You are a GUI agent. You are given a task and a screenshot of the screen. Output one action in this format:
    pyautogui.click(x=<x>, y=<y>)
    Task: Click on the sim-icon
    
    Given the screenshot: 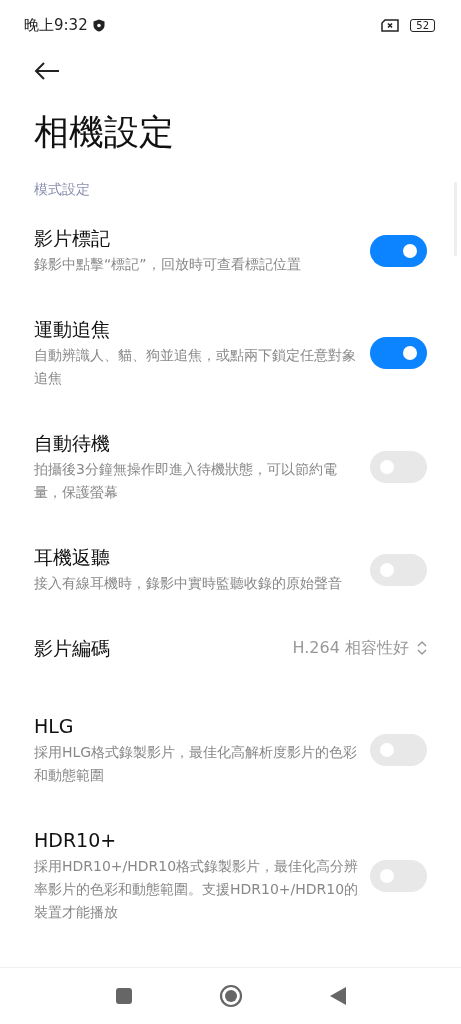 What is the action you would take?
    pyautogui.click(x=390, y=25)
    